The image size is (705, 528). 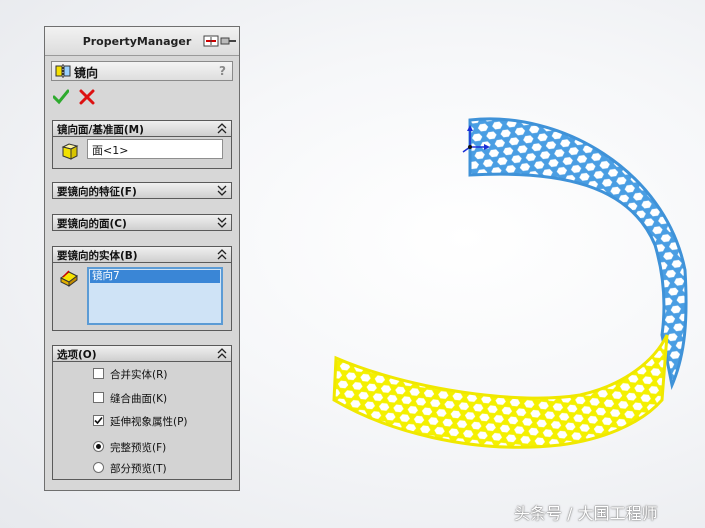 What do you see at coordinates (100, 130) in the screenshot?
I see `mirror-face-group-title: 镜向面/基准面(M)` at bounding box center [100, 130].